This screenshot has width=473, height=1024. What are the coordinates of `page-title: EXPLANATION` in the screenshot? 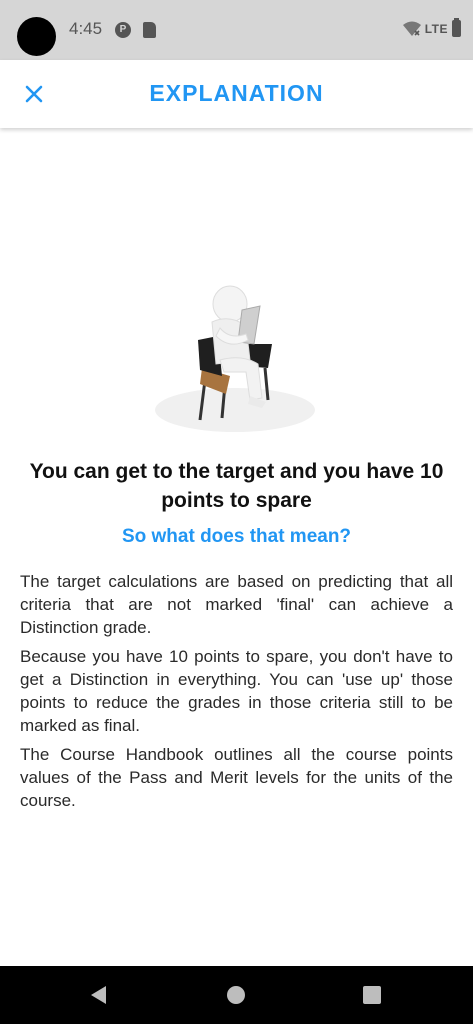 It's located at (236, 93).